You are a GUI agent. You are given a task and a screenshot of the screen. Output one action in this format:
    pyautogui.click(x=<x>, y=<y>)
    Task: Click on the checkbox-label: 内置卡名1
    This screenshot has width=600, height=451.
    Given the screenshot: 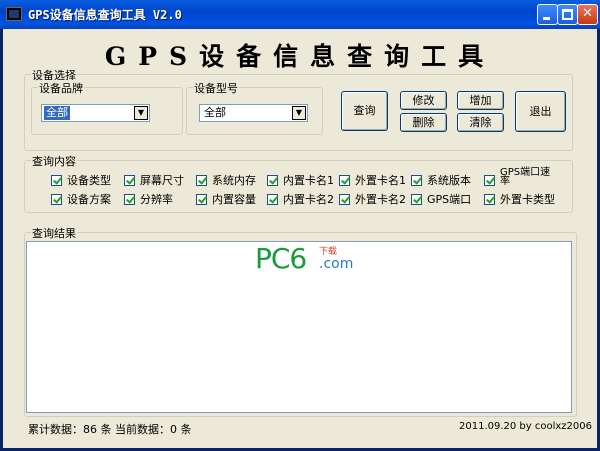 What is the action you would take?
    pyautogui.click(x=308, y=180)
    